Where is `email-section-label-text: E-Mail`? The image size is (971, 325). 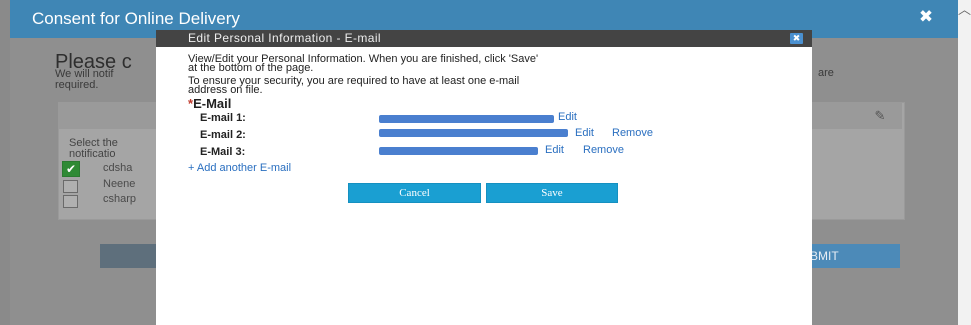 email-section-label-text: E-Mail is located at coordinates (212, 103).